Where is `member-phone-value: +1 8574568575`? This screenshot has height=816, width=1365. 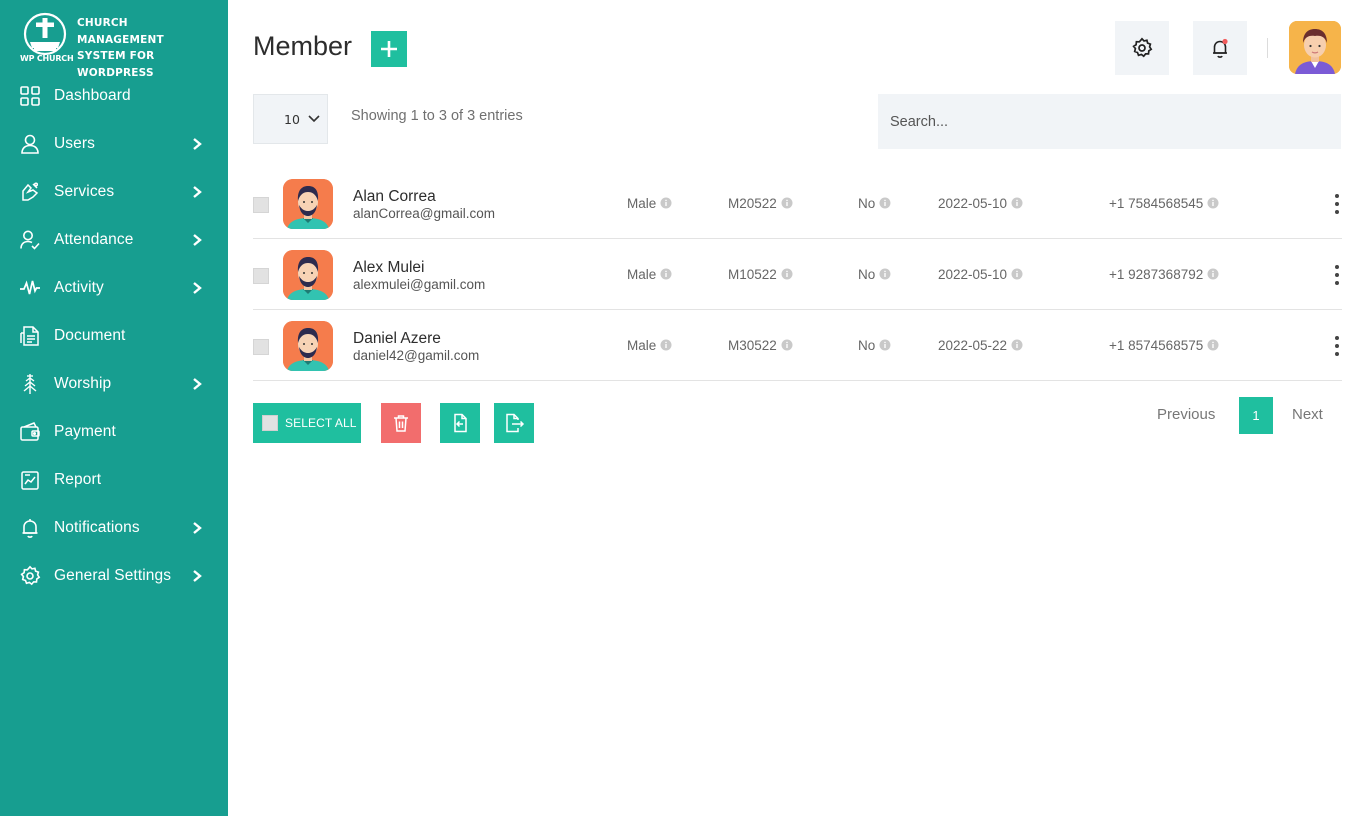
member-phone-value: +1 8574568575 is located at coordinates (1156, 345).